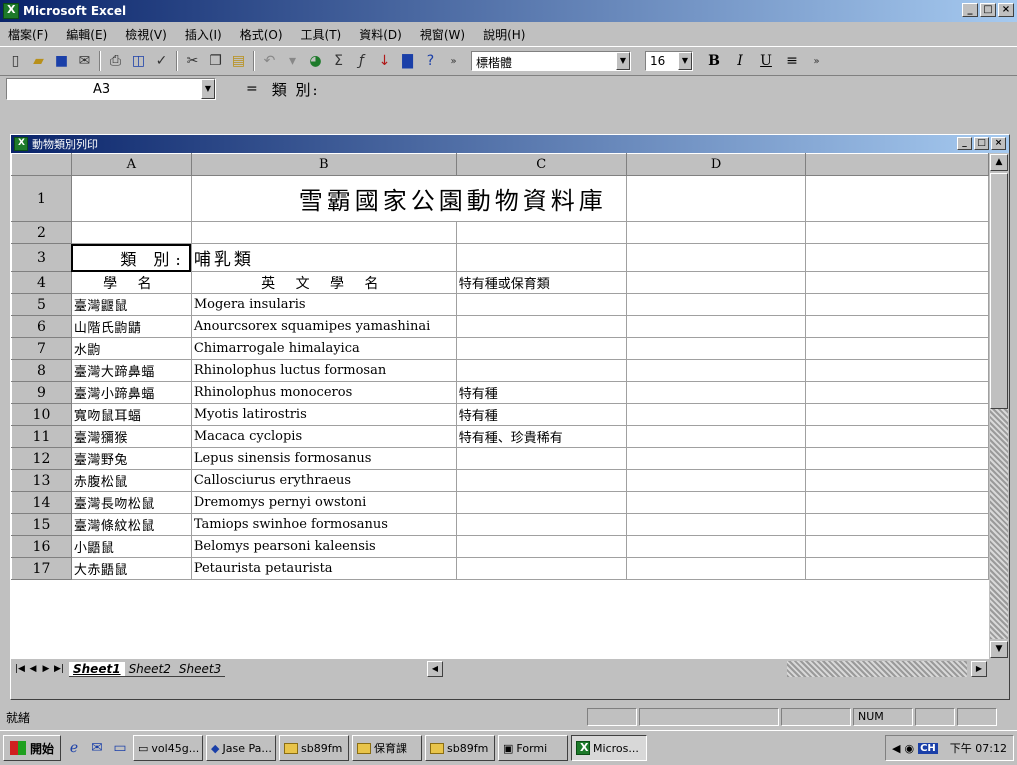 Image resolution: width=1017 pixels, height=765 pixels. Describe the element at coordinates (41, 232) in the screenshot. I see `row-header: 2` at that location.